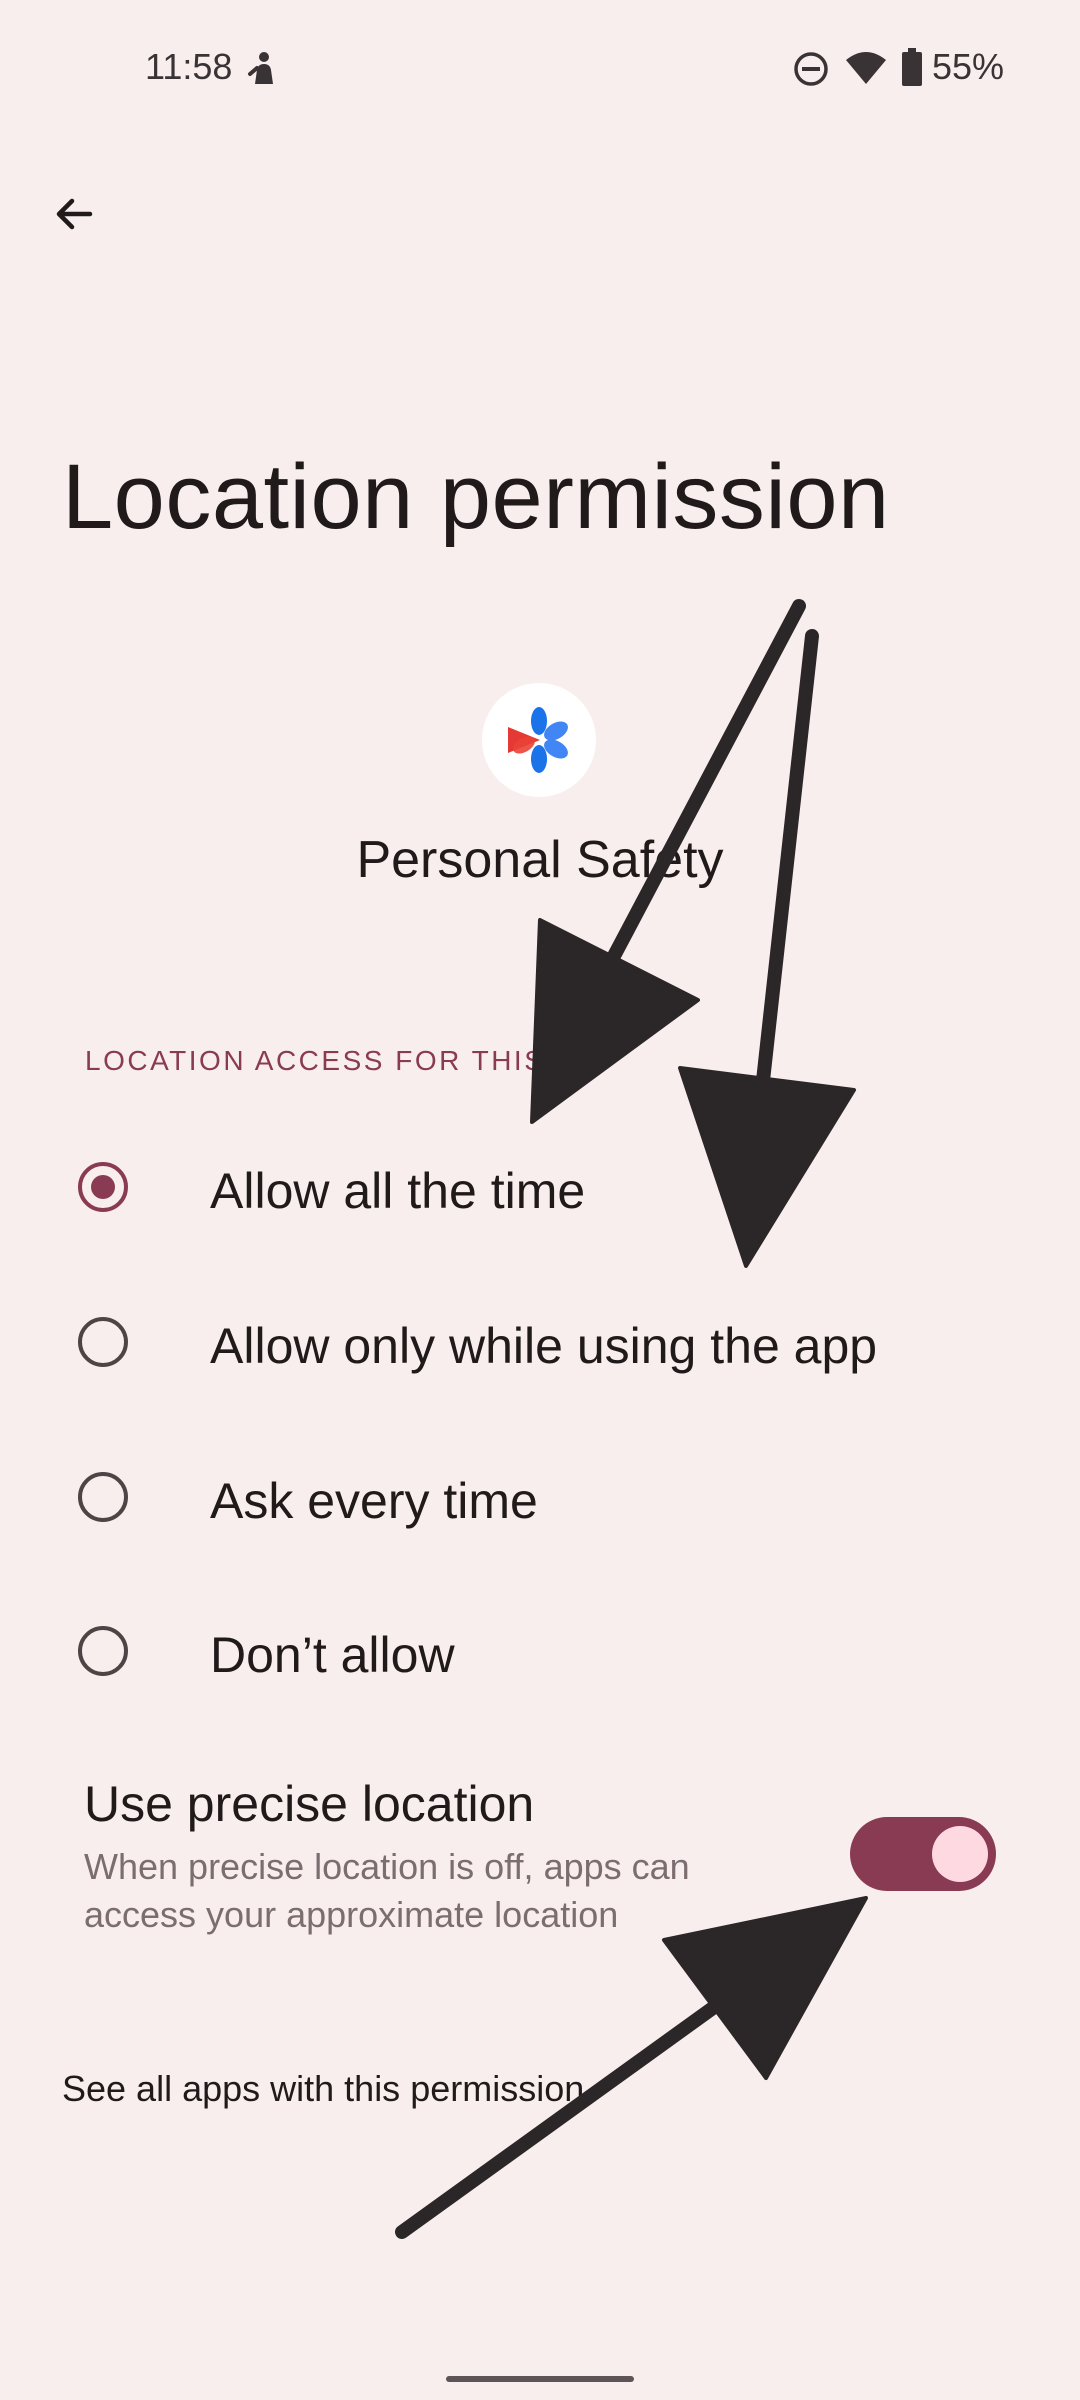 The width and height of the screenshot is (1080, 2400). Describe the element at coordinates (540, 1647) in the screenshot. I see `option-dont-allow: Don’t allow` at that location.